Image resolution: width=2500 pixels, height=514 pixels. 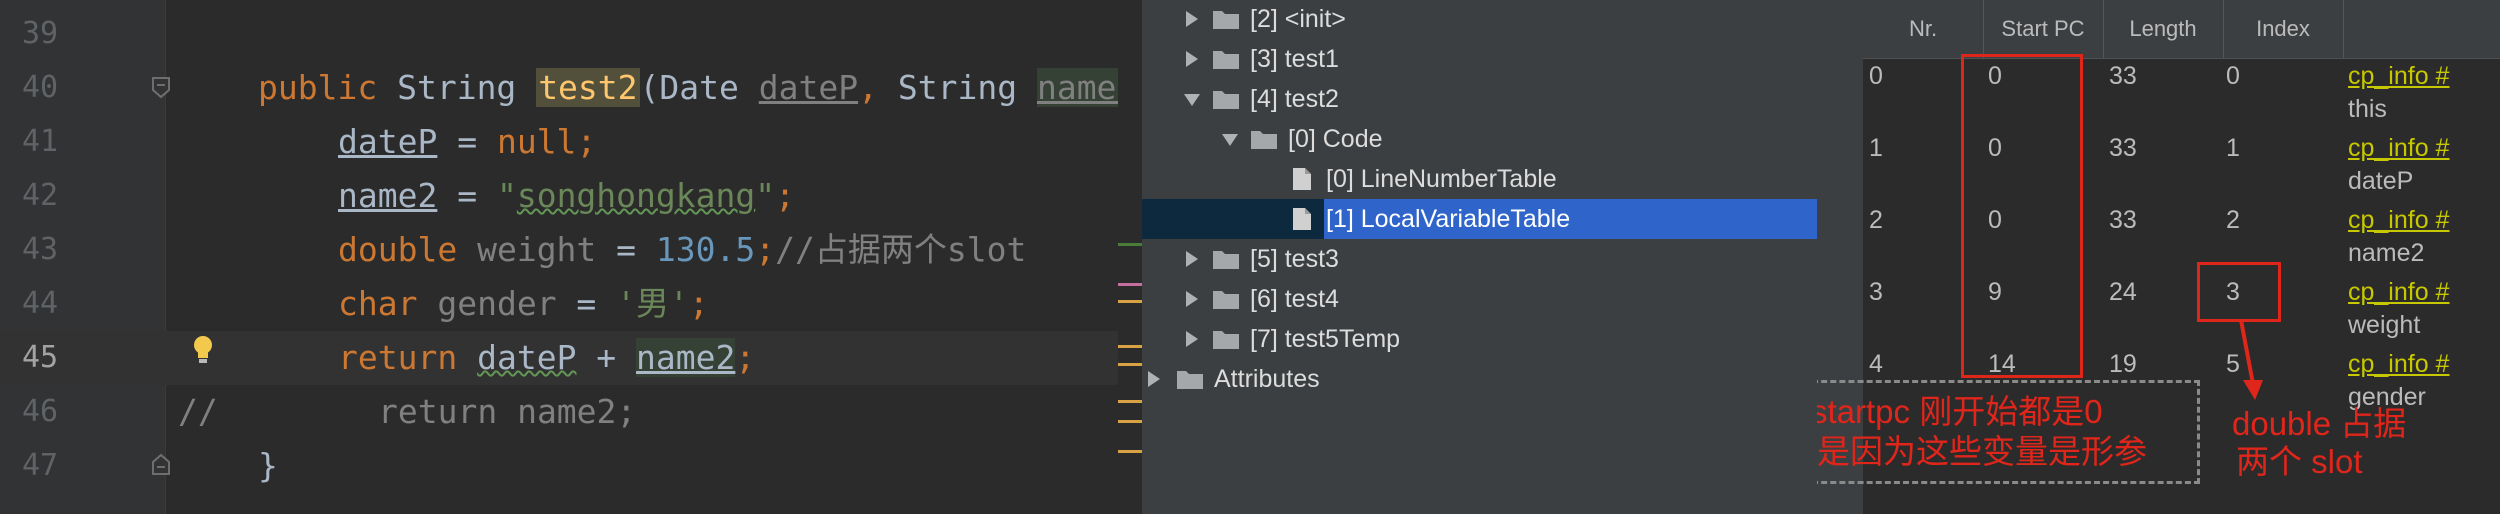 I want to click on code-line: 42 name2 = "songhongkang";, so click(x=571, y=196).